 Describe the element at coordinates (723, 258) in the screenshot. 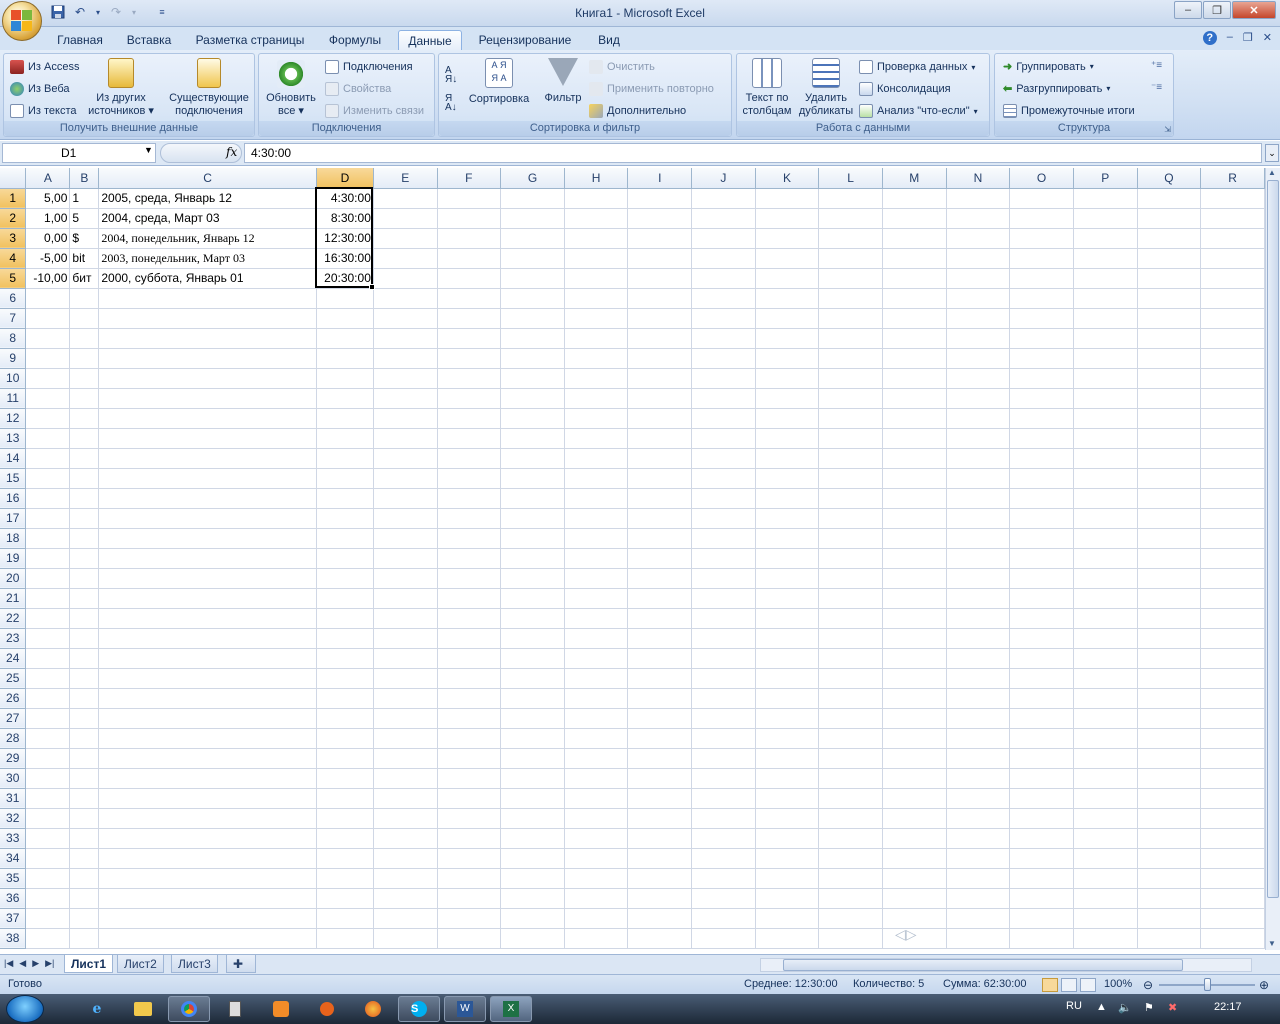

I see `cell-j4` at that location.